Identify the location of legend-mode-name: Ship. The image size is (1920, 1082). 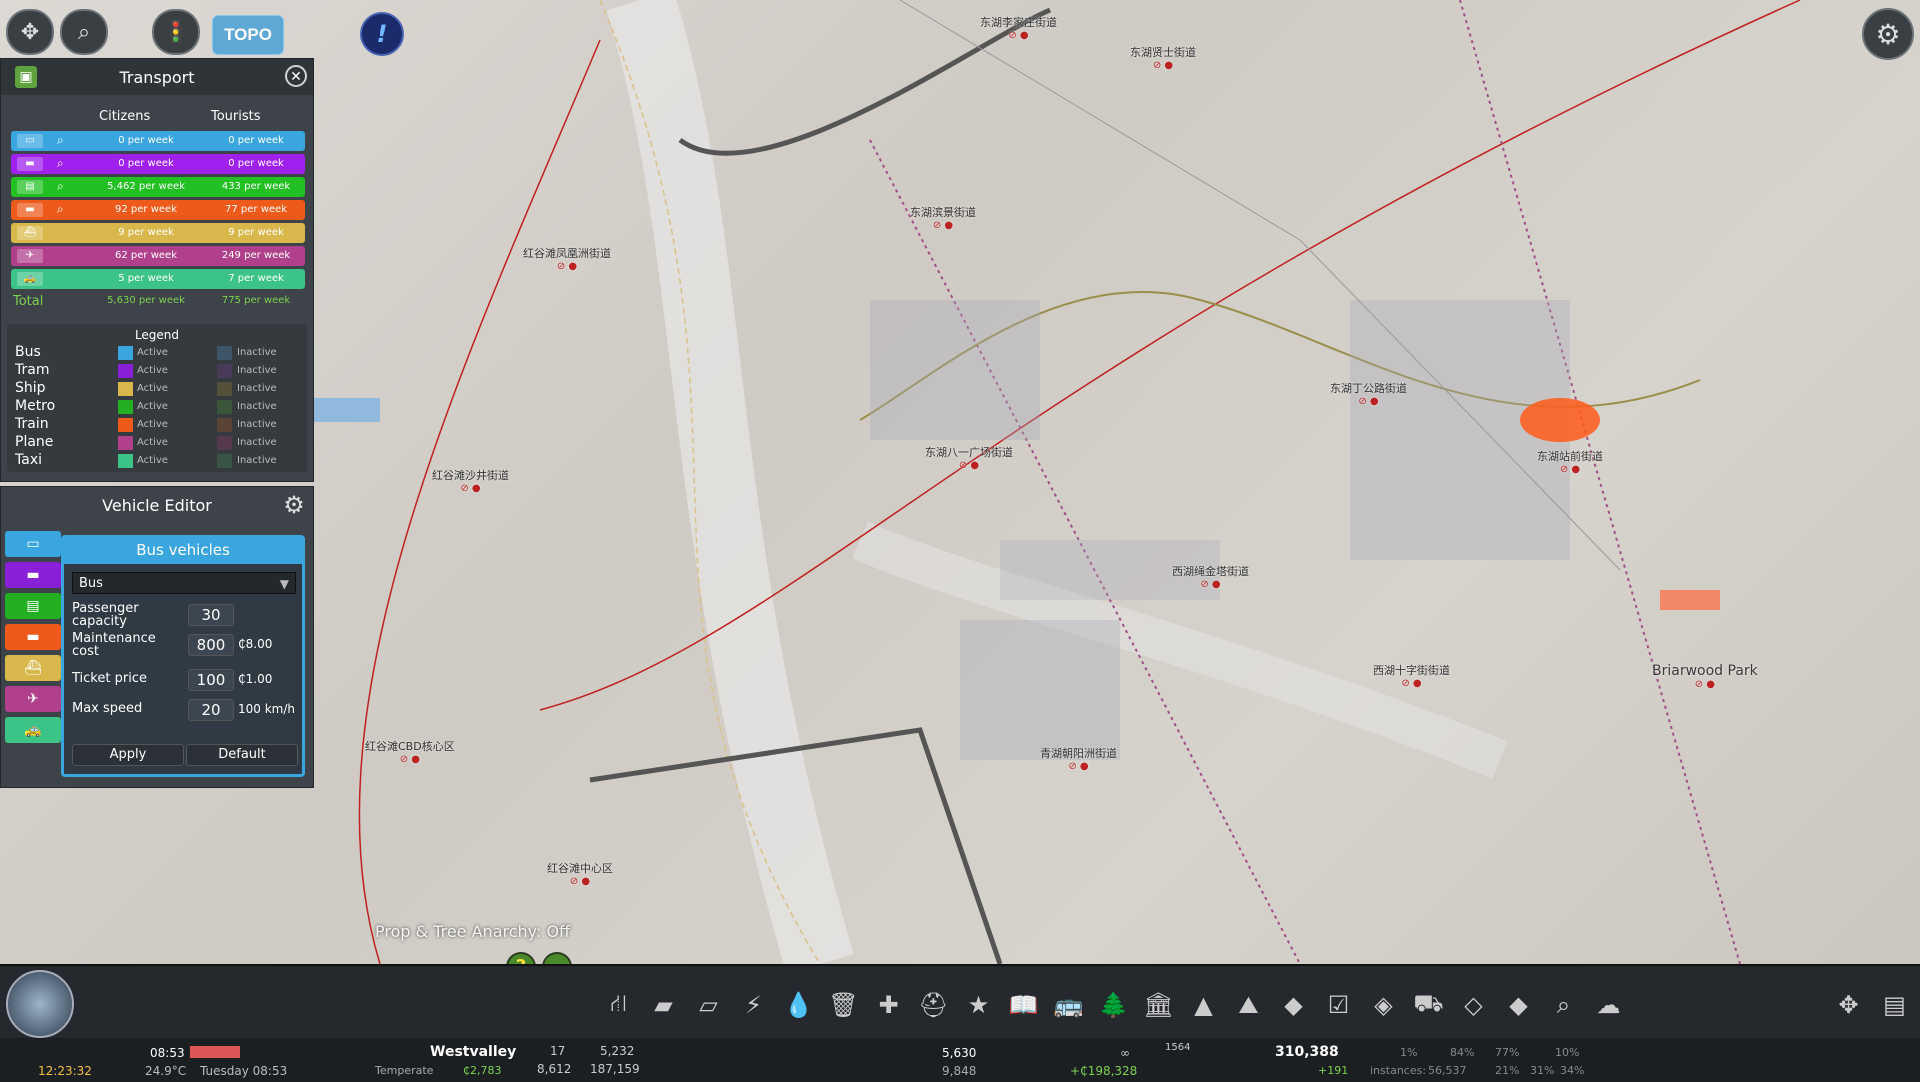
(30, 388).